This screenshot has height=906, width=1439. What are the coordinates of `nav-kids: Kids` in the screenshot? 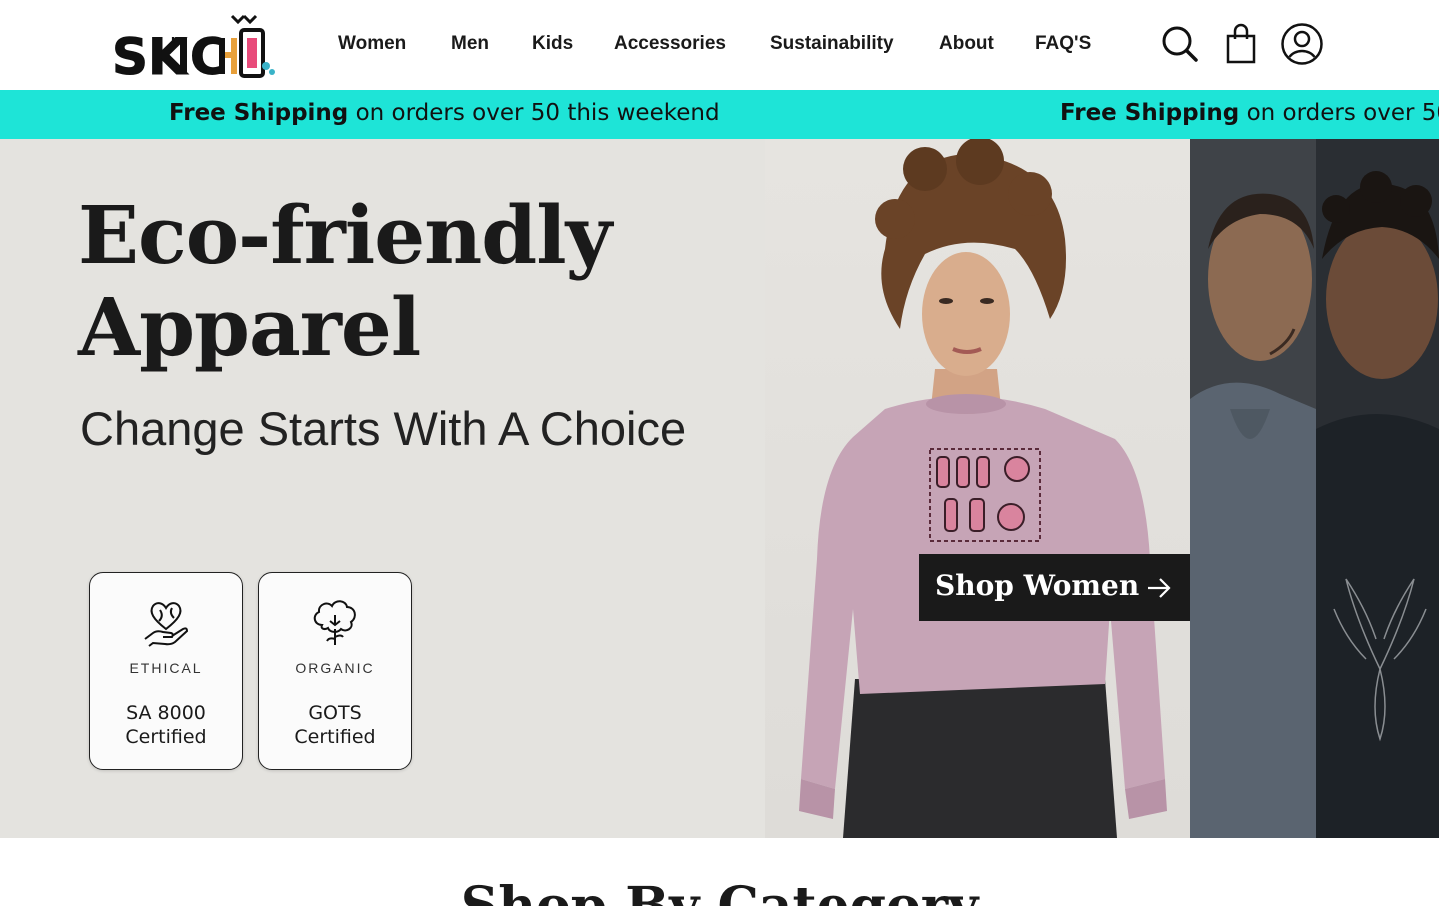 It's located at (552, 44).